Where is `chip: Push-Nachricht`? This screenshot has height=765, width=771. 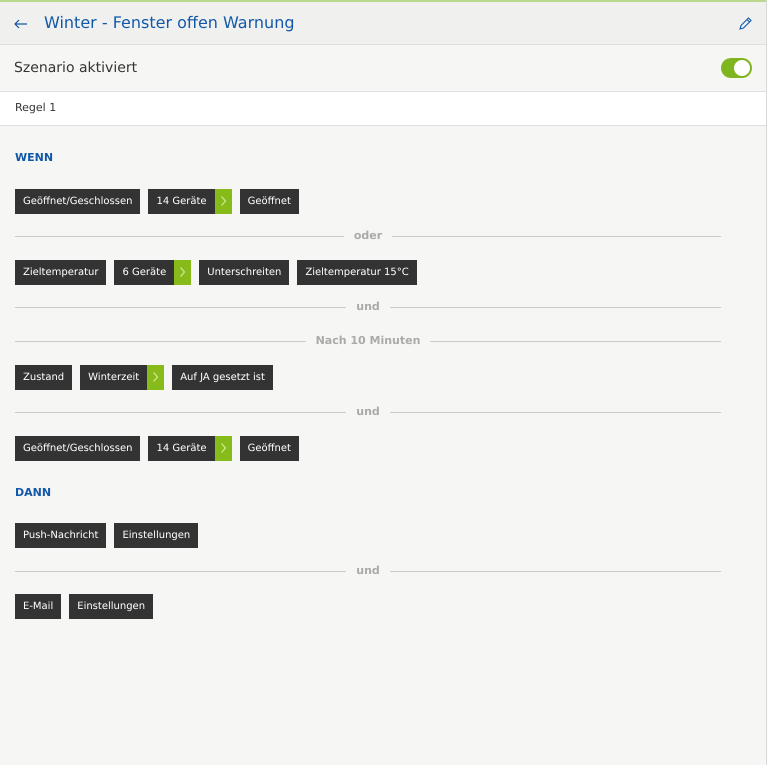
chip: Push-Nachricht is located at coordinates (60, 535).